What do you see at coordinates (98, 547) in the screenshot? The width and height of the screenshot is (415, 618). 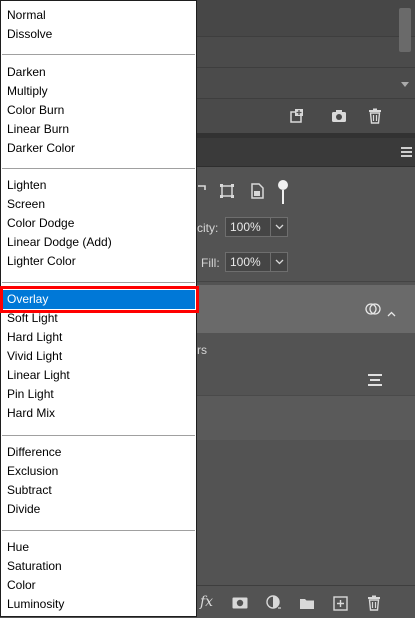 I see `menu-item-hue: Hue` at bounding box center [98, 547].